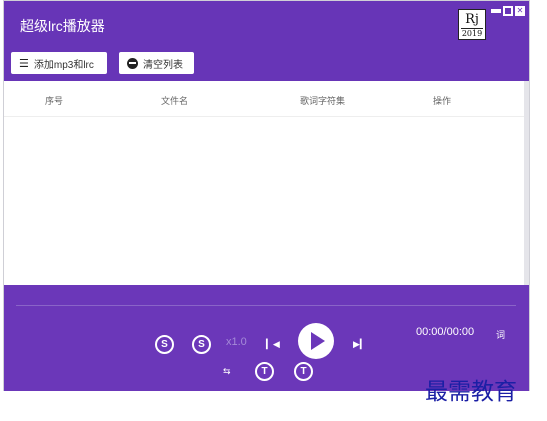 The width and height of the screenshot is (547, 421). I want to click on add-files-button: ☰ 添加mp3和lrc, so click(59, 63).